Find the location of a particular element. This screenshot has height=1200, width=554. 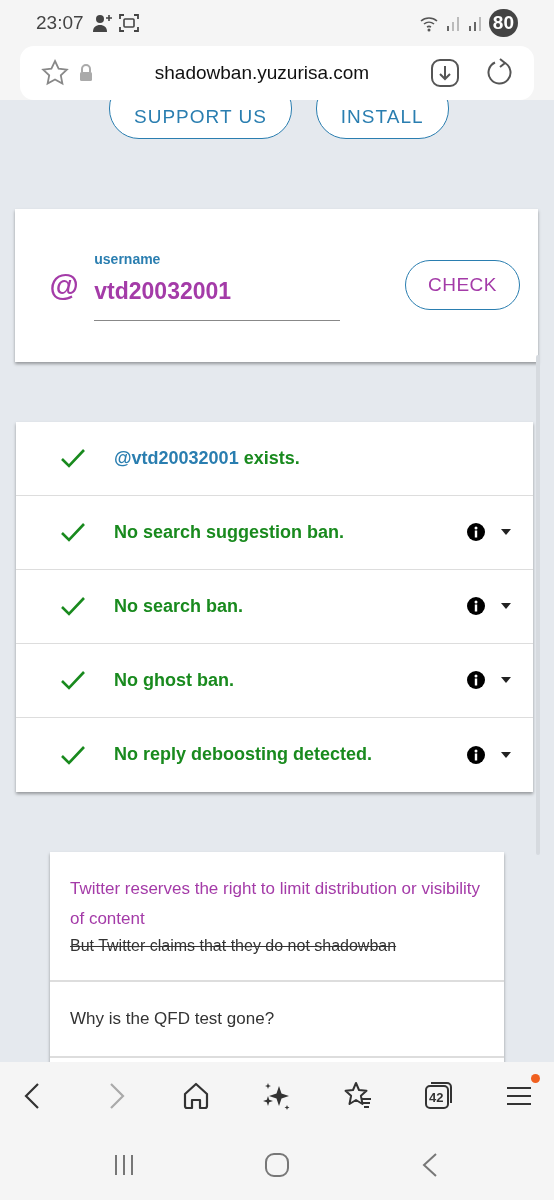

reload-icon is located at coordinates (499, 73).